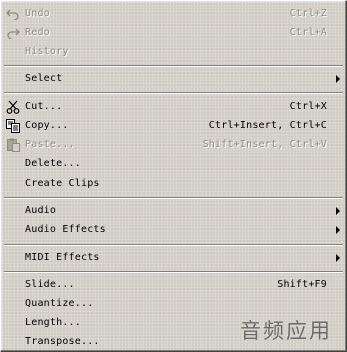 Image resolution: width=347 pixels, height=352 pixels. What do you see at coordinates (65, 229) in the screenshot?
I see `audio-effects-label: Audio Effects` at bounding box center [65, 229].